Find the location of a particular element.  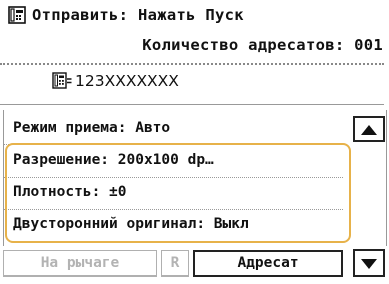

down-arrow-icon is located at coordinates (369, 263).